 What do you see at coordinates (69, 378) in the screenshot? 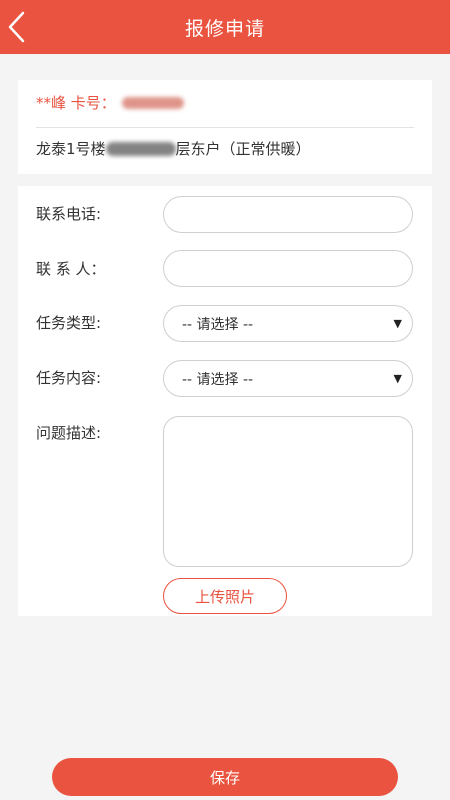
I see `task-content-label: 任务内容:` at bounding box center [69, 378].